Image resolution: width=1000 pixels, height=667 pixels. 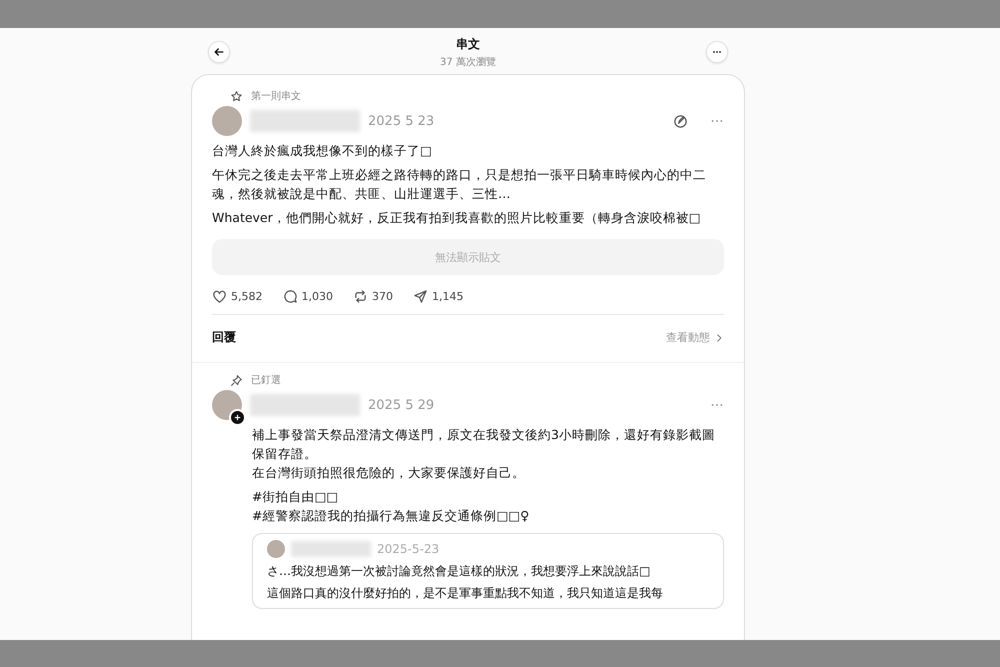 I want to click on share-count: 1,145, so click(x=448, y=296).